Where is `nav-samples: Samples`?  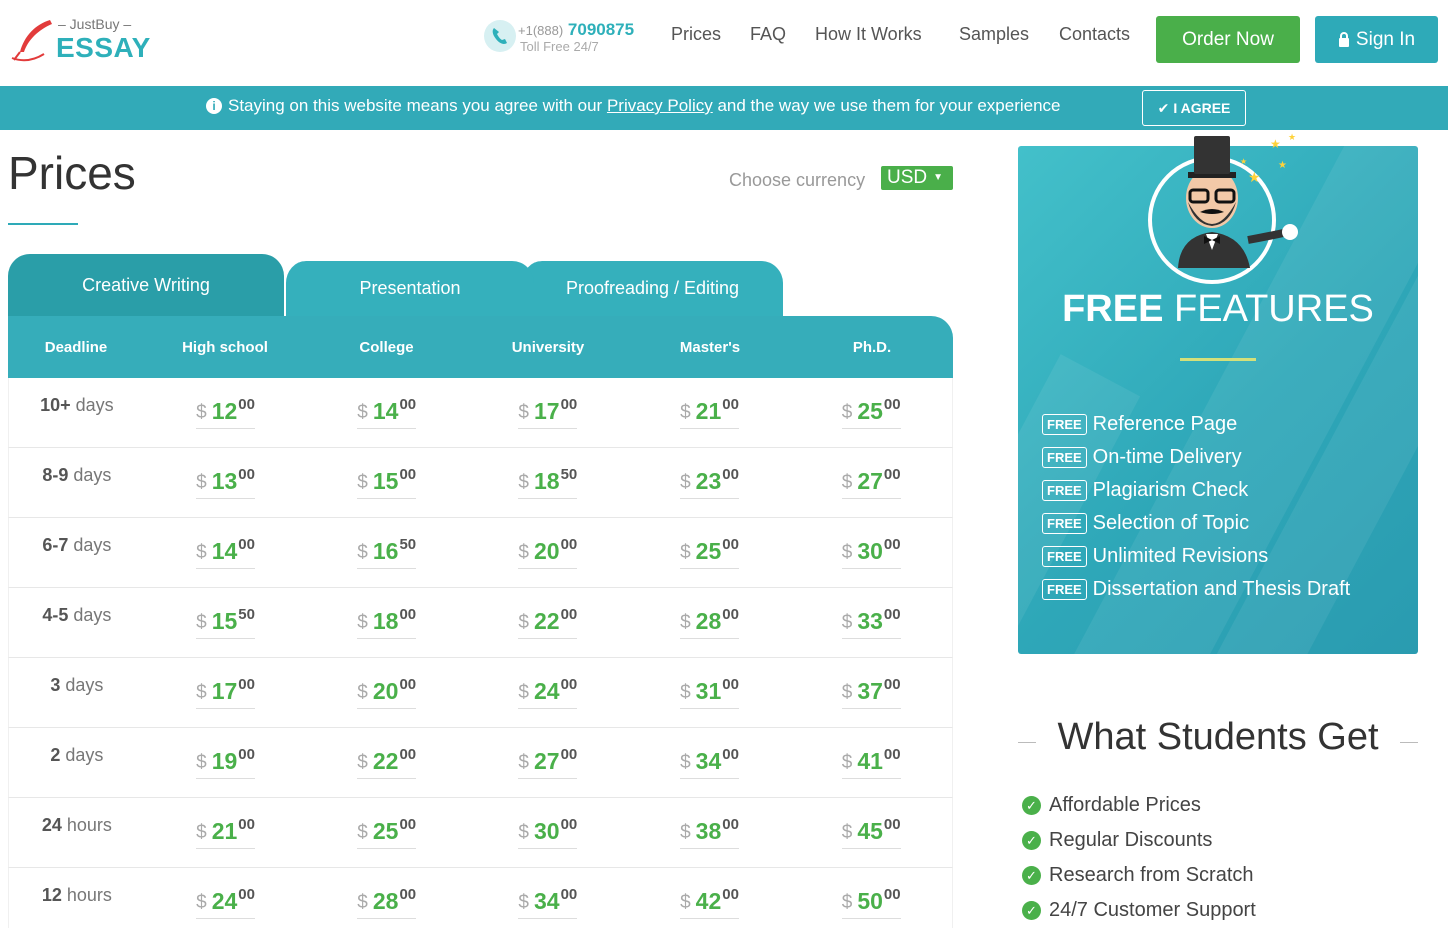 nav-samples: Samples is located at coordinates (994, 34).